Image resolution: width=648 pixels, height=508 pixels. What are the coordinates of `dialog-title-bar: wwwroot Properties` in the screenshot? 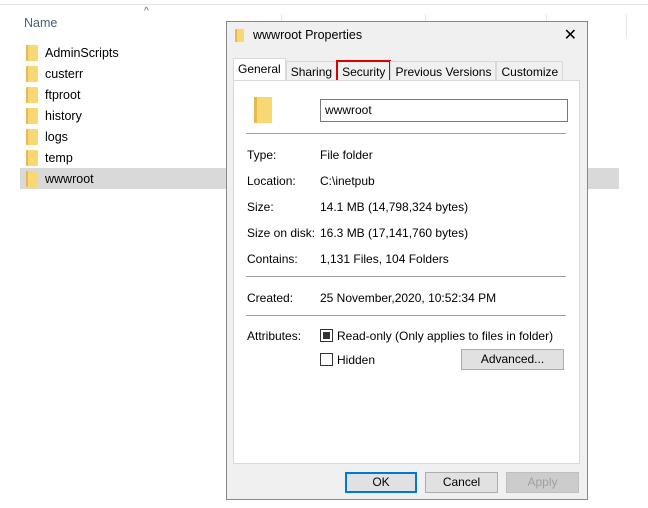 It's located at (298, 35).